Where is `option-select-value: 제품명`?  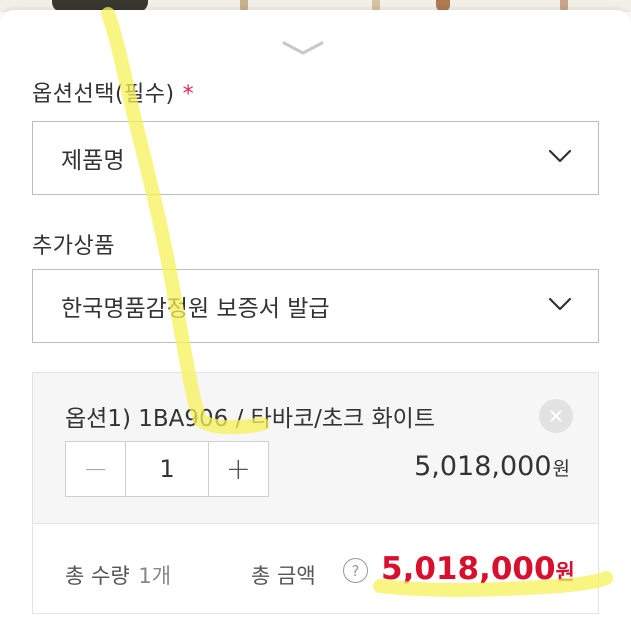
option-select-value: 제품명 is located at coordinates (93, 161).